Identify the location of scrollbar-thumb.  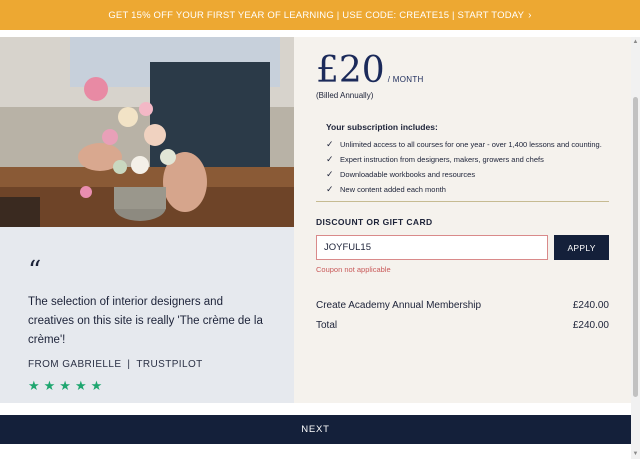
(635, 247).